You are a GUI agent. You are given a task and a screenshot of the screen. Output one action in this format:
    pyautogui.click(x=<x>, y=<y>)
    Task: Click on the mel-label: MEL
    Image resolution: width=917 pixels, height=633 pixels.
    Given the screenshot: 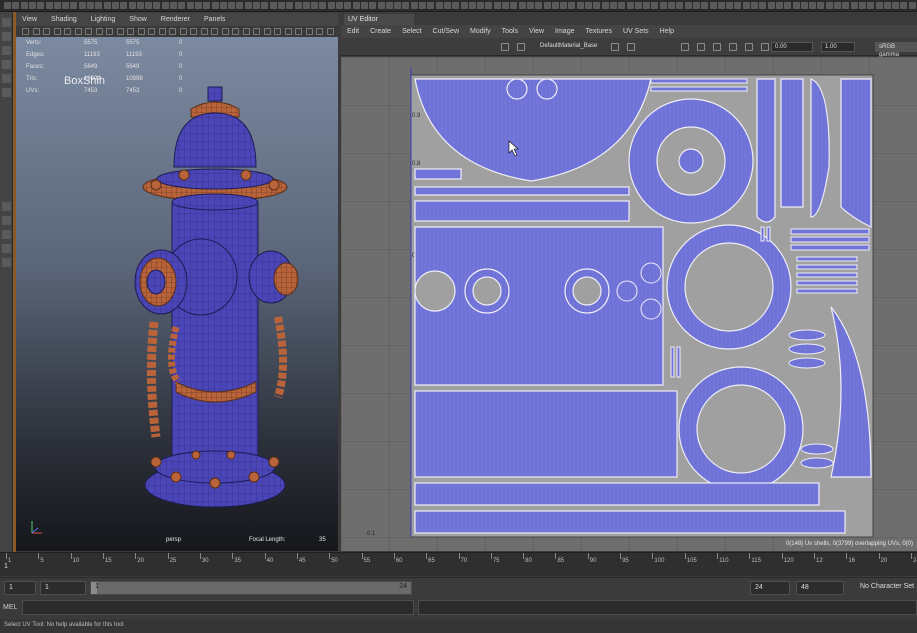 What is the action you would take?
    pyautogui.click(x=10, y=607)
    